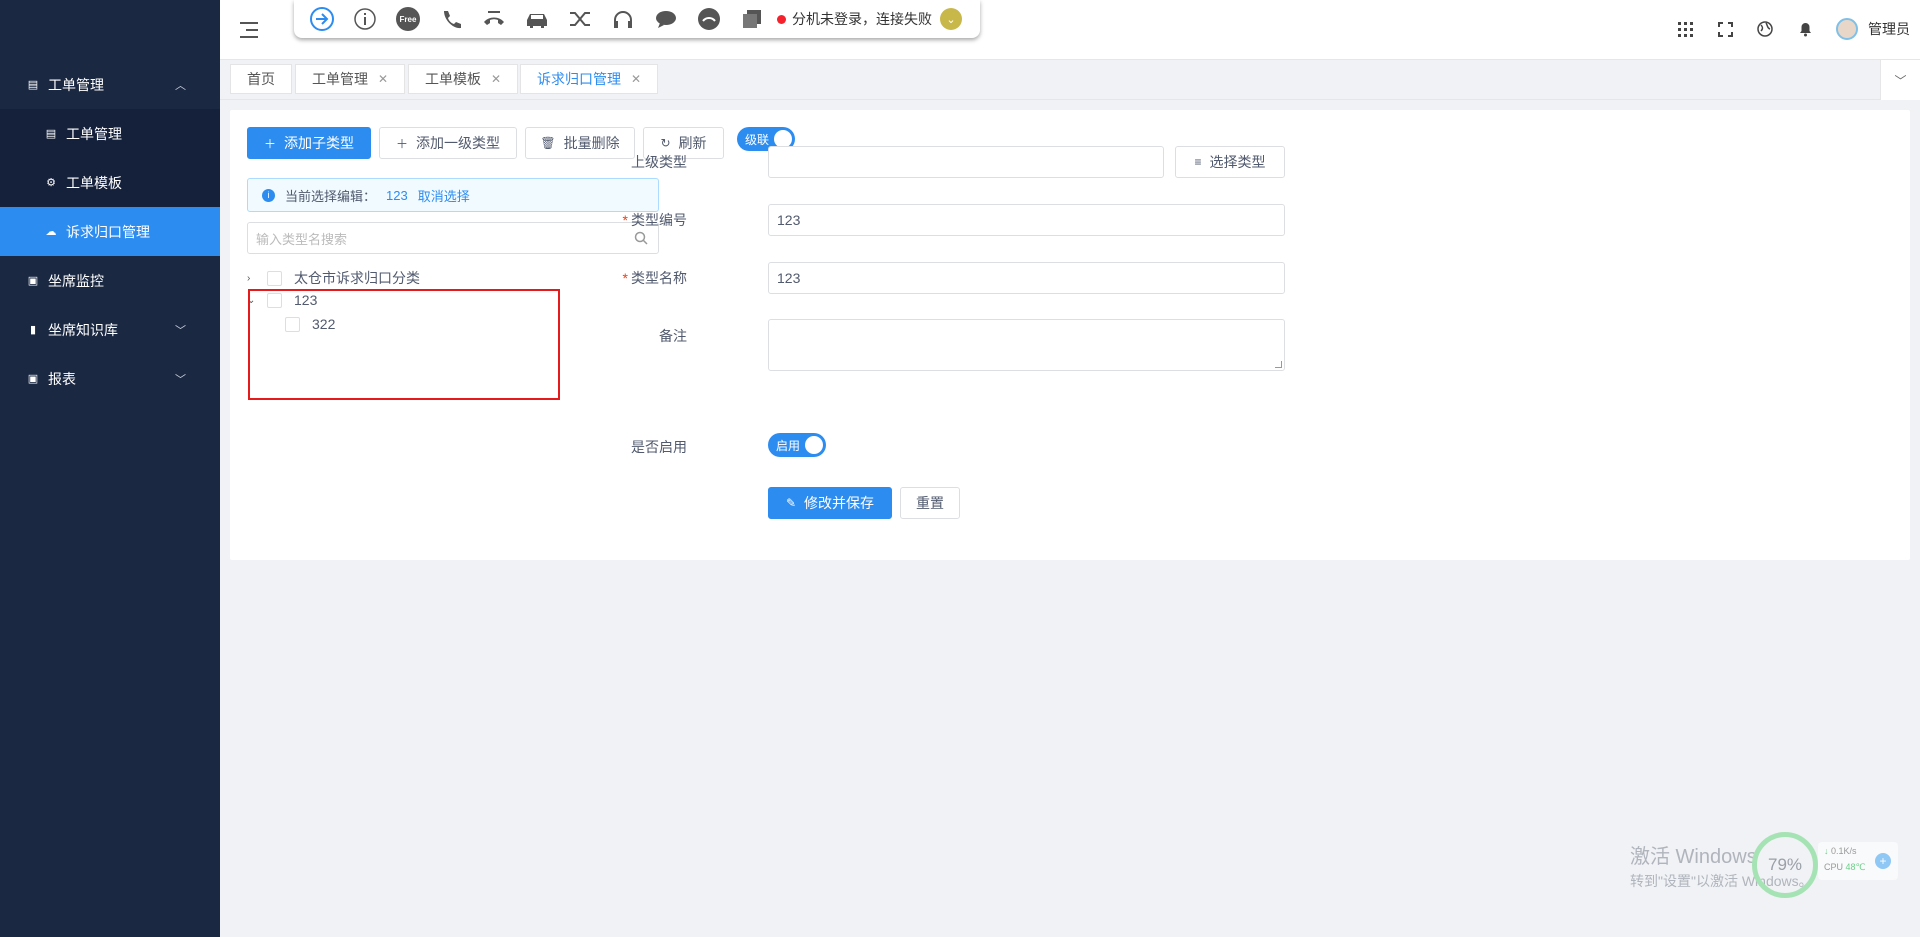 The height and width of the screenshot is (937, 1920). I want to click on gear-icon: ⚙, so click(51, 183).